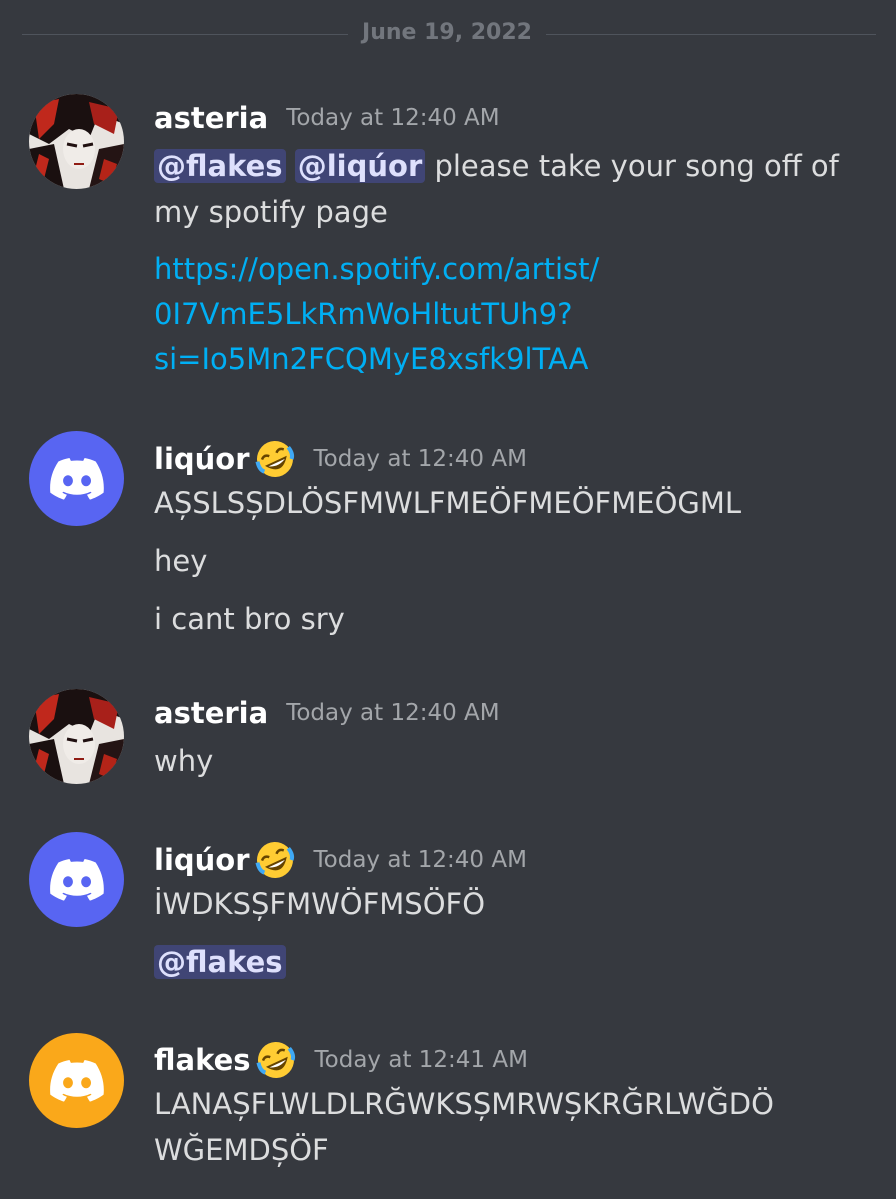 This screenshot has height=1199, width=896. Describe the element at coordinates (711, 34) in the screenshot. I see `divider-line-right` at that location.